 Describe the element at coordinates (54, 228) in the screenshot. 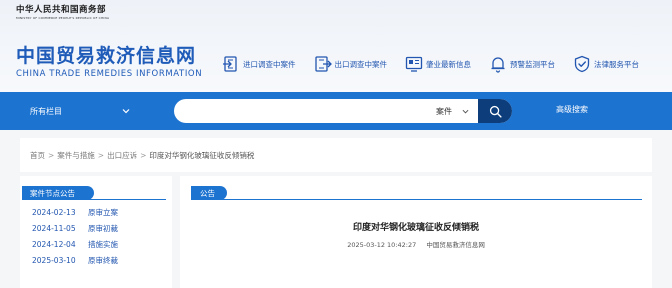

I see `node-date: 2024-11-05` at that location.